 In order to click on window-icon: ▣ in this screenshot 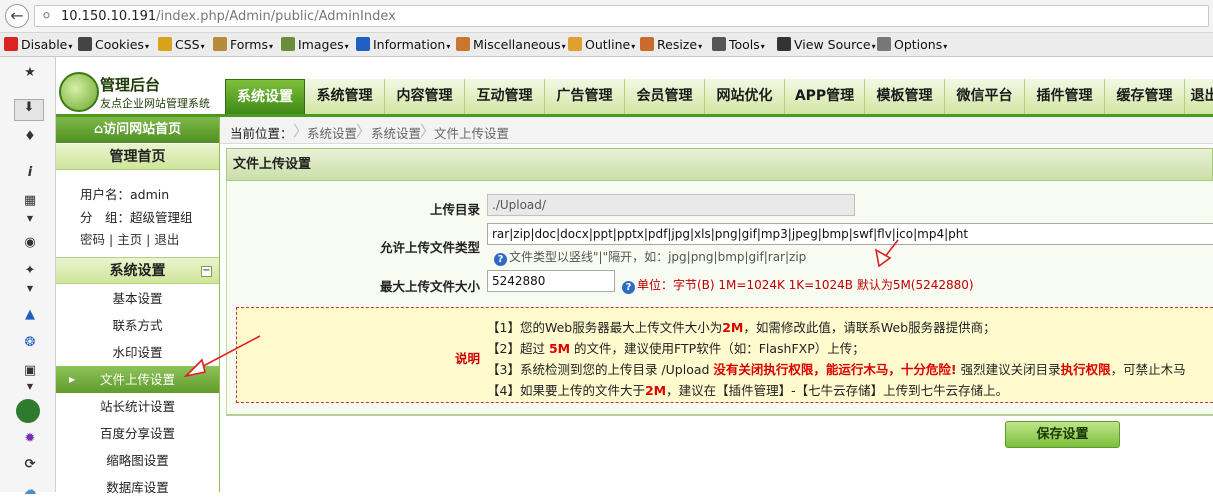, I will do `click(30, 371)`.